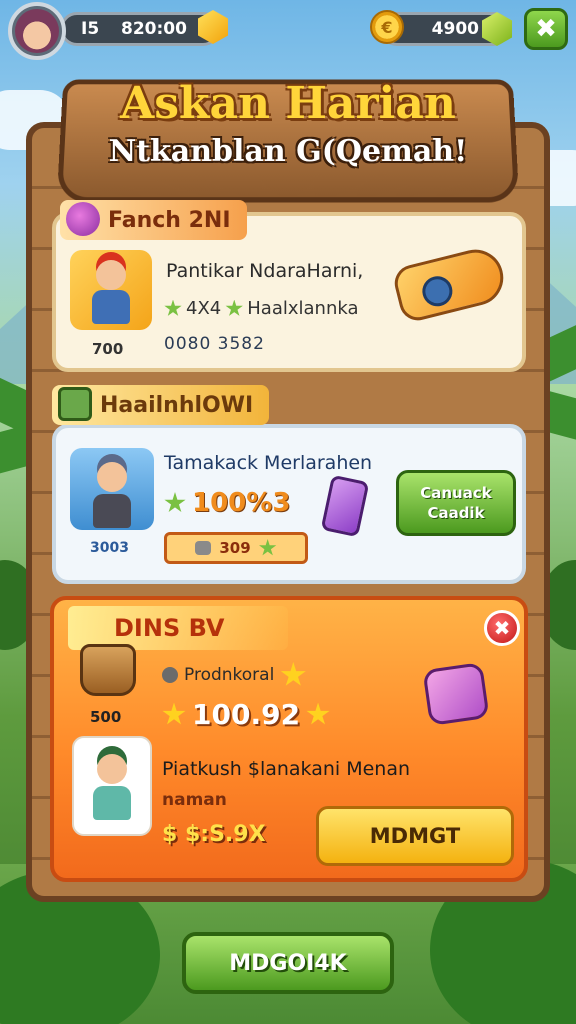 The image size is (576, 1024). What do you see at coordinates (229, 675) in the screenshot?
I see `offer-label-text: Prodnkoral` at bounding box center [229, 675].